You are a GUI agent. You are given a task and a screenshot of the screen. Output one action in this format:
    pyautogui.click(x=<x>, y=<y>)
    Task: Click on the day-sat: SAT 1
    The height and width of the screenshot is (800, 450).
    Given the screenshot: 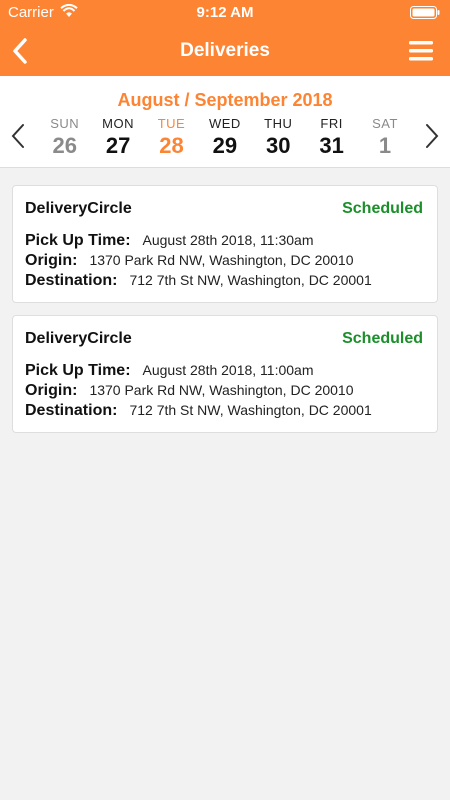 What is the action you would take?
    pyautogui.click(x=384, y=137)
    